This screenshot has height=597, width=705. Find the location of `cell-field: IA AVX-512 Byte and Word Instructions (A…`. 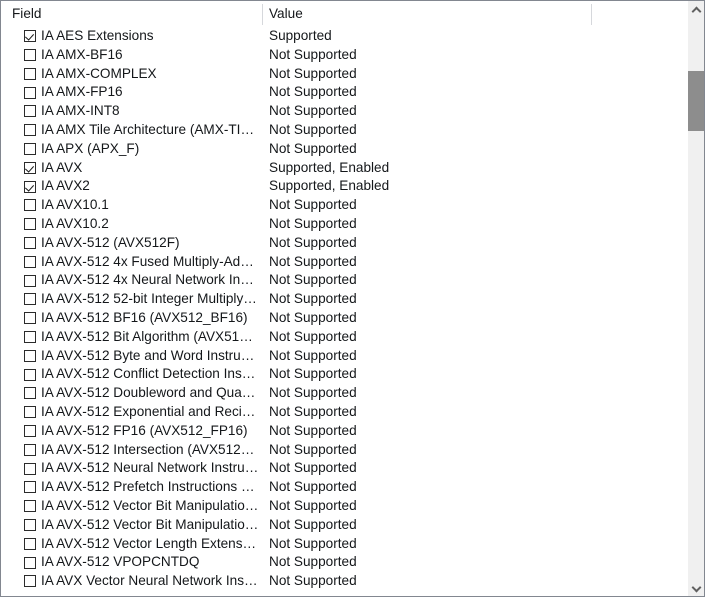

cell-field: IA AVX-512 Byte and Word Instructions (A… is located at coordinates (150, 355).